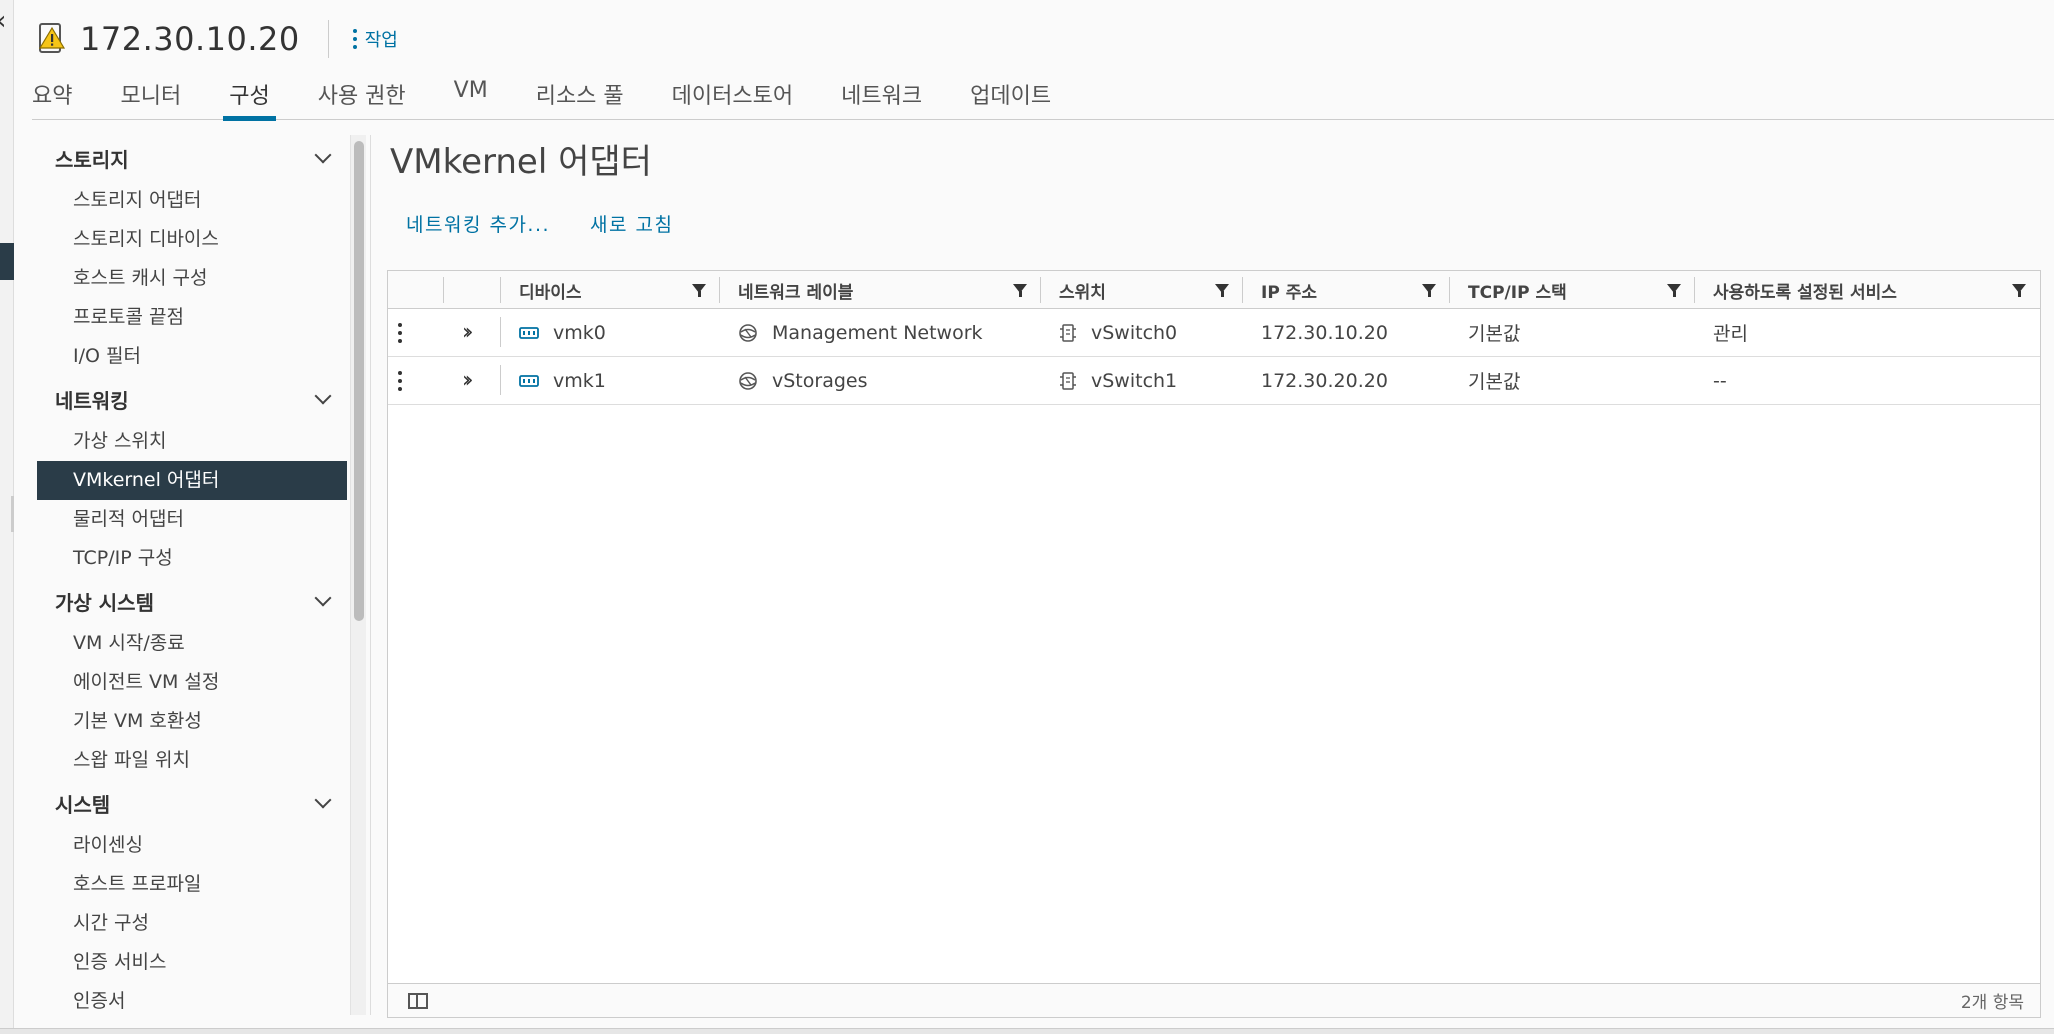 This screenshot has height=1034, width=2054. I want to click on sidebar-item-auth-services: 인증 서비스, so click(192, 962).